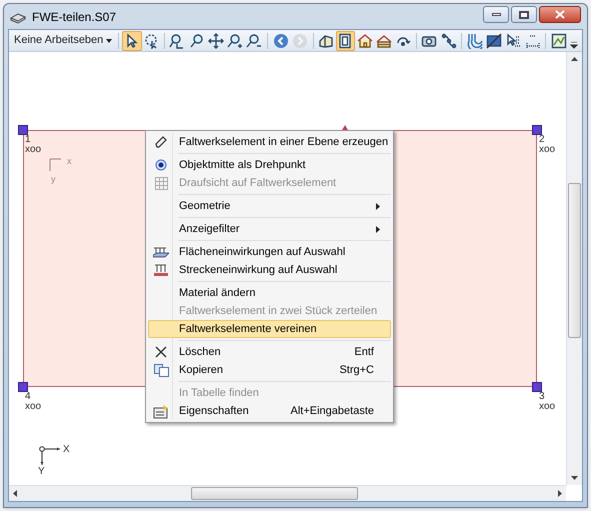  What do you see at coordinates (66, 450) in the screenshot?
I see `axis-label: X` at bounding box center [66, 450].